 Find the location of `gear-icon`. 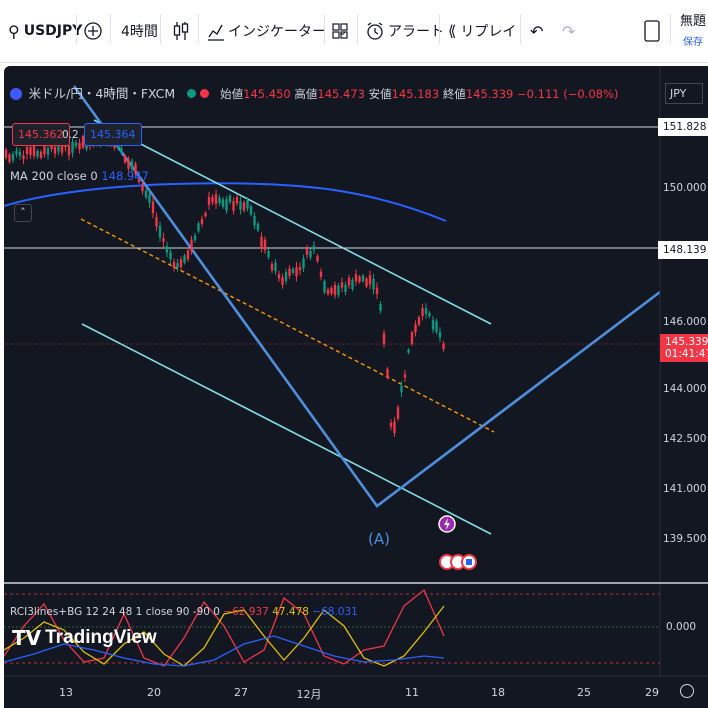

gear-icon is located at coordinates (687, 691).